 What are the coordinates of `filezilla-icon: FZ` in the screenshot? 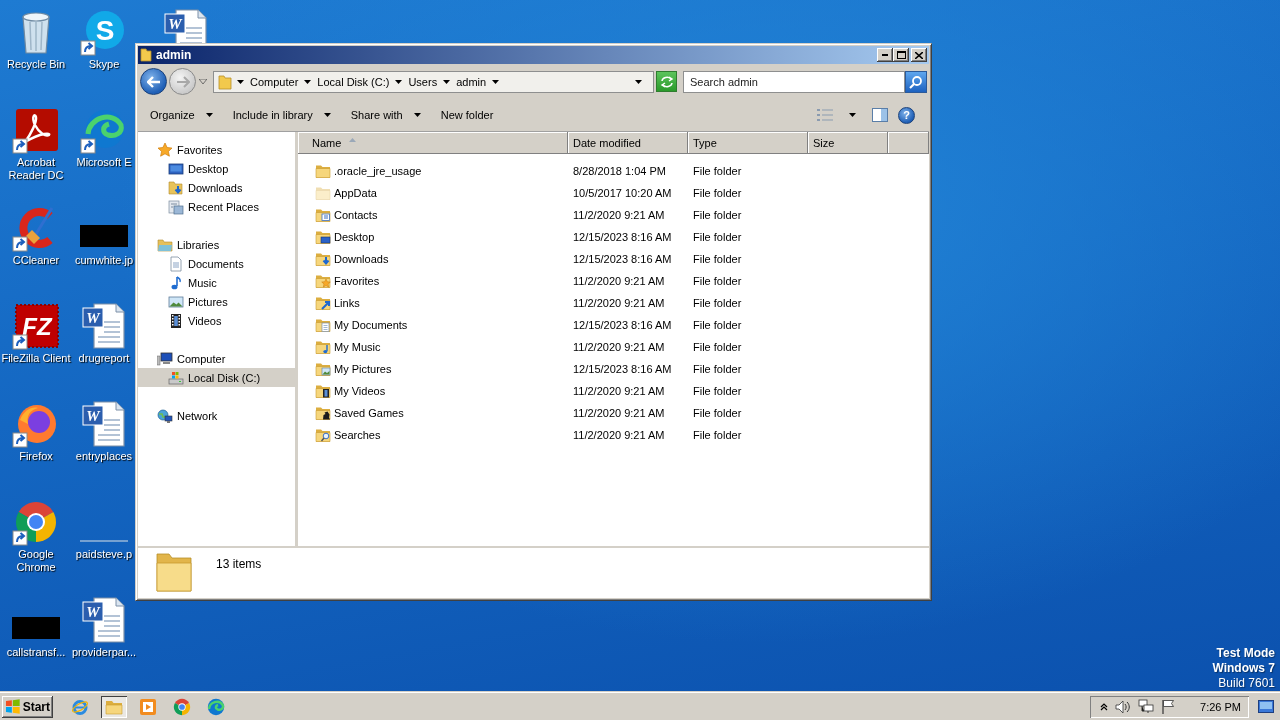 It's located at (36, 326).